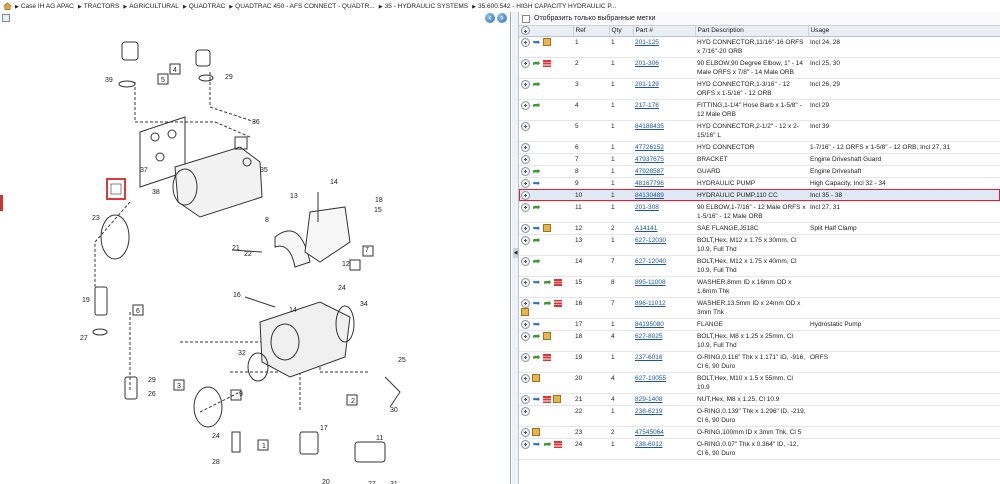 The width and height of the screenshot is (1000, 484). Describe the element at coordinates (664, 383) in the screenshot. I see `row-part-number: 627-10055` at that location.